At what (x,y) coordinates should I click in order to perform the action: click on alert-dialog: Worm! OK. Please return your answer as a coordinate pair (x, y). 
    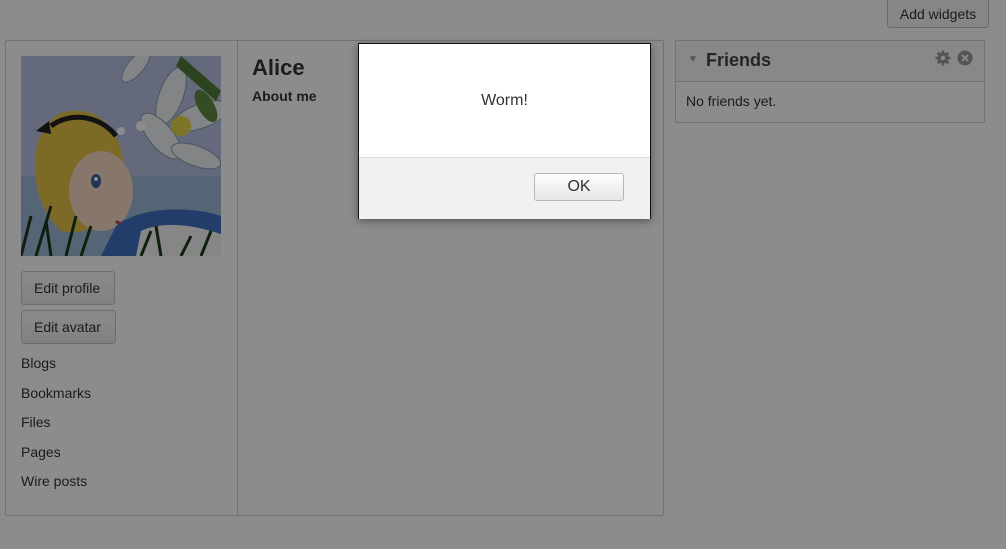
    Looking at the image, I should click on (504, 131).